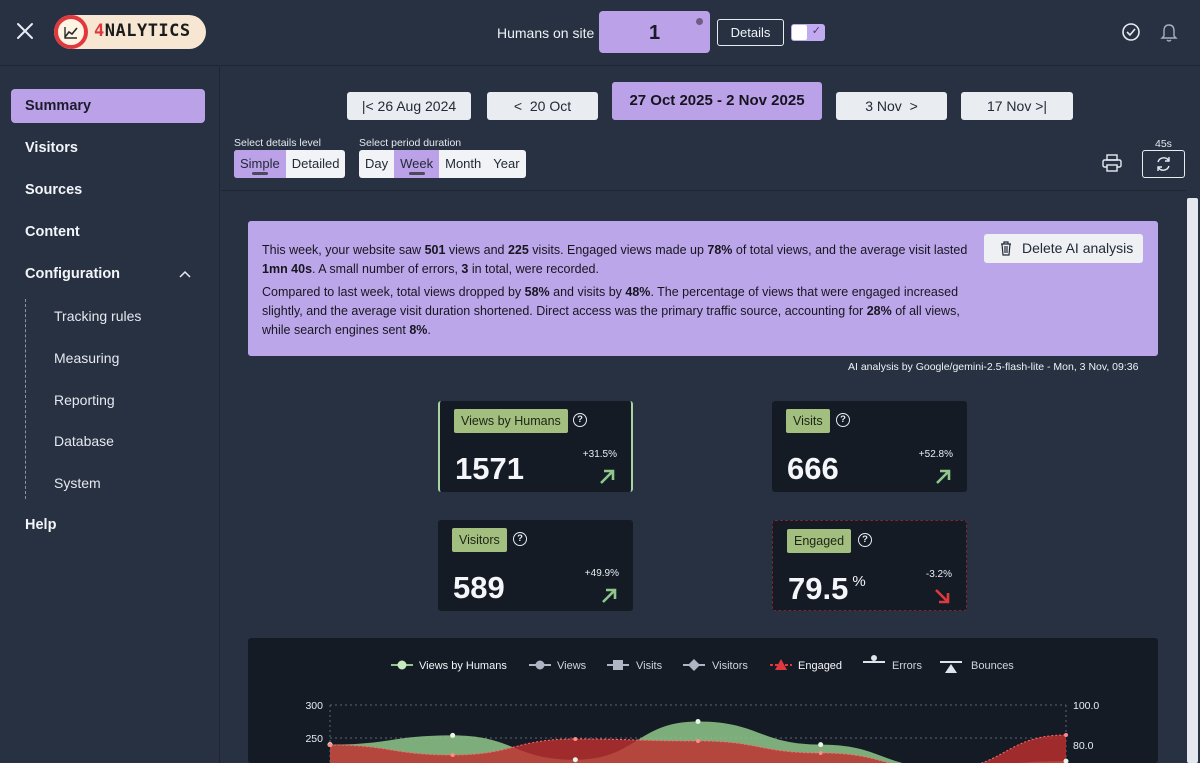  What do you see at coordinates (1192, 480) in the screenshot?
I see `main-scrollbar-thumb` at bounding box center [1192, 480].